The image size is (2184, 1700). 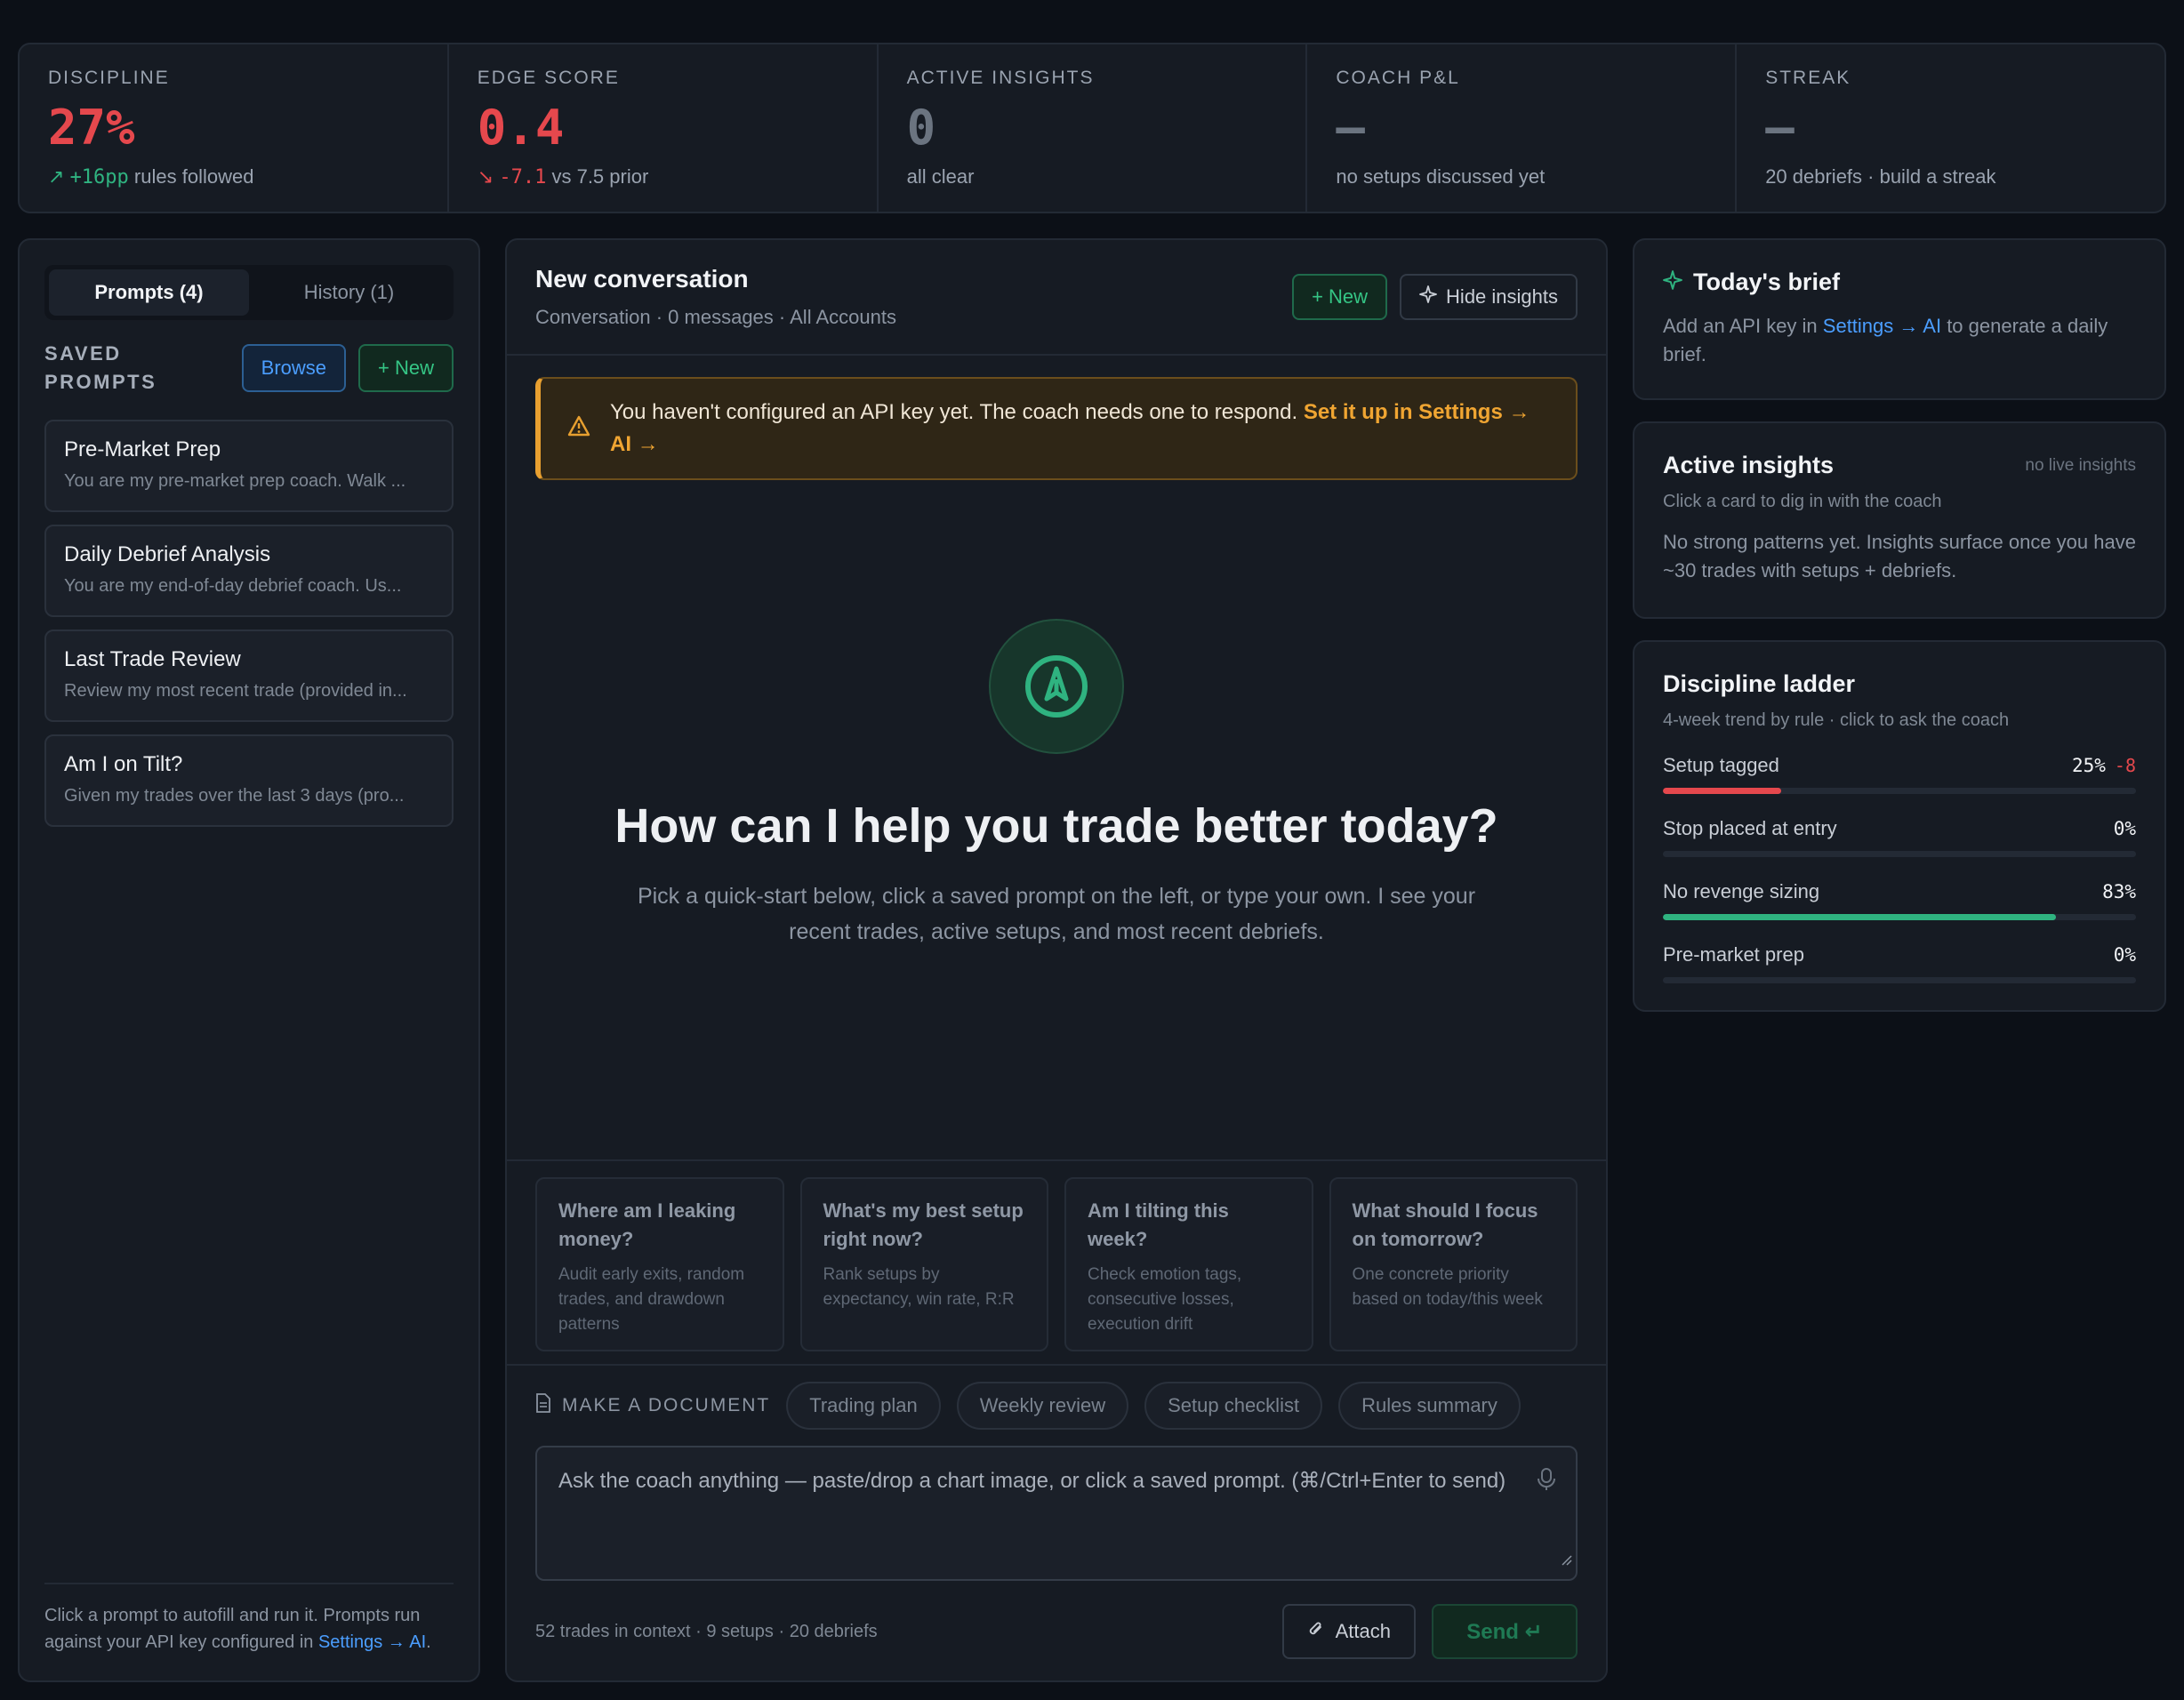 I want to click on hide-insights-label: Hide insights, so click(x=1502, y=296).